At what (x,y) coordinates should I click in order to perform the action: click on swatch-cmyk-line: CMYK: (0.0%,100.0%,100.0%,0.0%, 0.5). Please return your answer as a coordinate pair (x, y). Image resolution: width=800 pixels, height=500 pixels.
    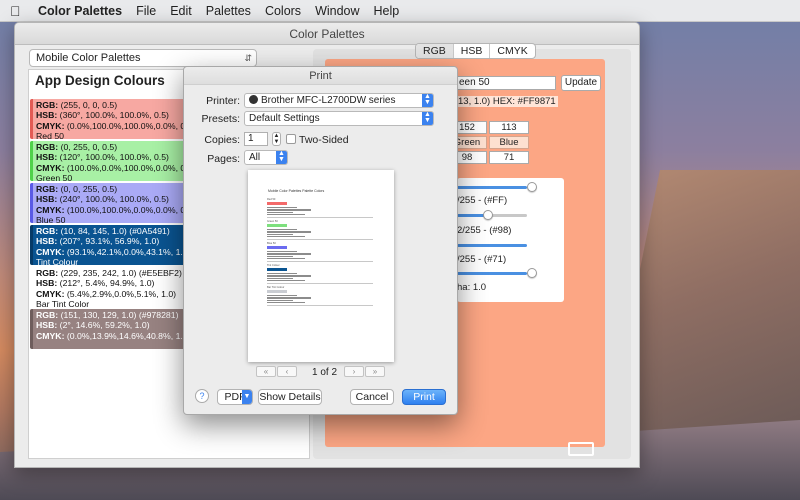
    Looking at the image, I should click on (113, 126).